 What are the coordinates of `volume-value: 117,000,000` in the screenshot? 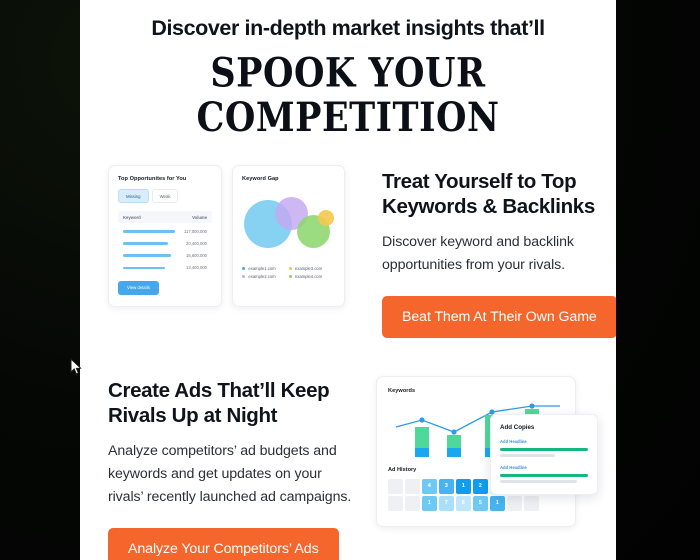 It's located at (195, 231).